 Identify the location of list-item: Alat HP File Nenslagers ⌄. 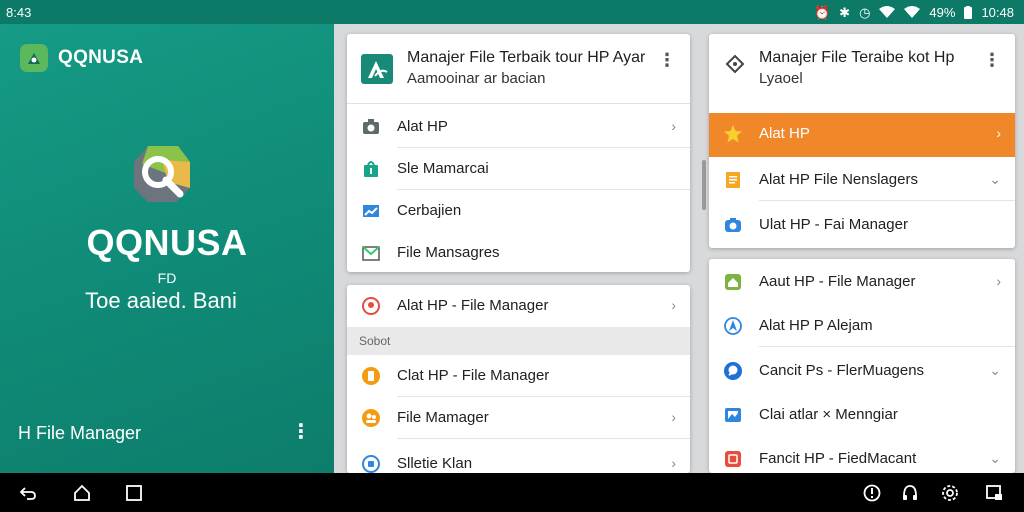
(862, 180).